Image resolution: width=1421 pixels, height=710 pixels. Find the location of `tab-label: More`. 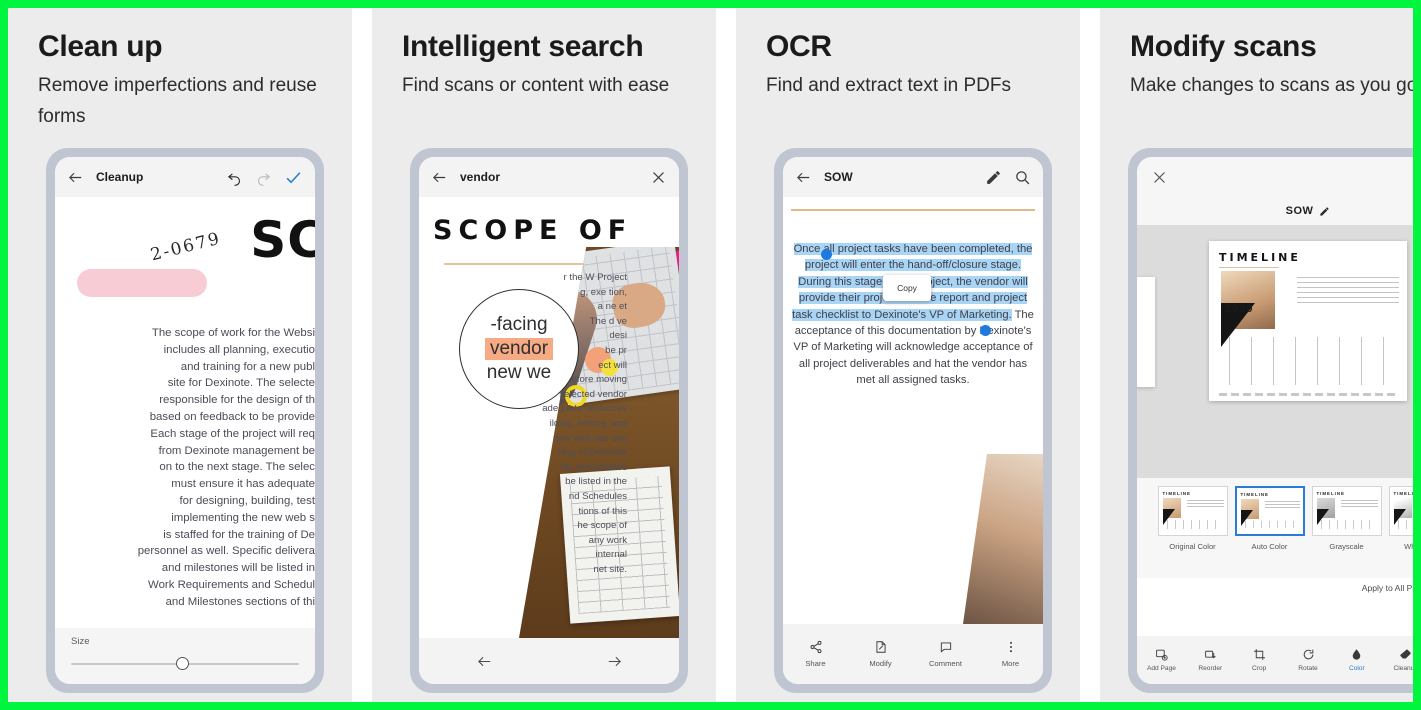

tab-label: More is located at coordinates (1010, 663).